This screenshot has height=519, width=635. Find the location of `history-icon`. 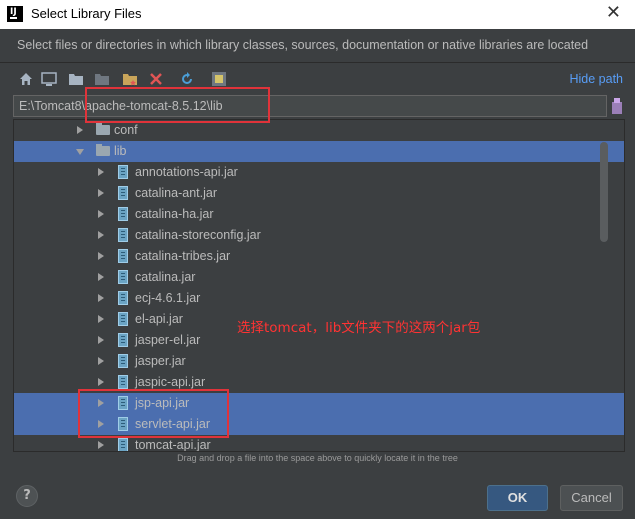

history-icon is located at coordinates (617, 106).